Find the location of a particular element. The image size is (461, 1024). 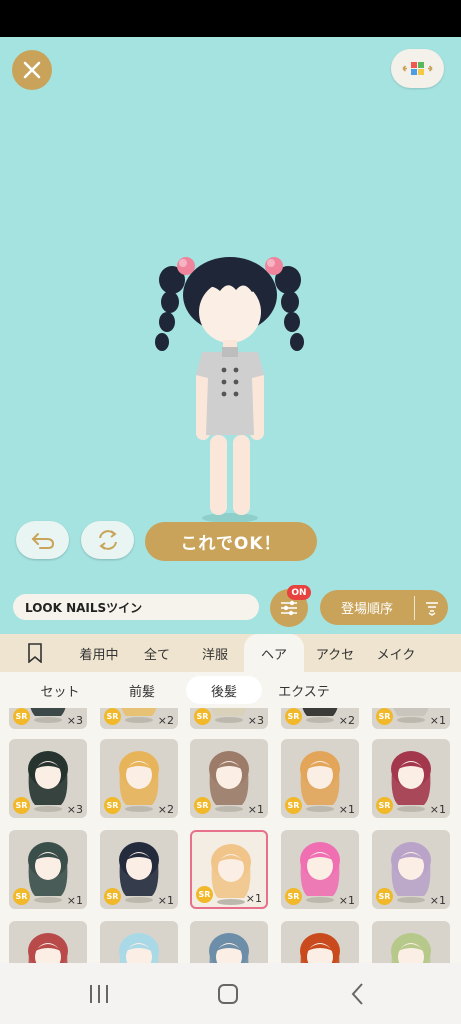

subtab-front-hair: 前髪 is located at coordinates (142, 690).